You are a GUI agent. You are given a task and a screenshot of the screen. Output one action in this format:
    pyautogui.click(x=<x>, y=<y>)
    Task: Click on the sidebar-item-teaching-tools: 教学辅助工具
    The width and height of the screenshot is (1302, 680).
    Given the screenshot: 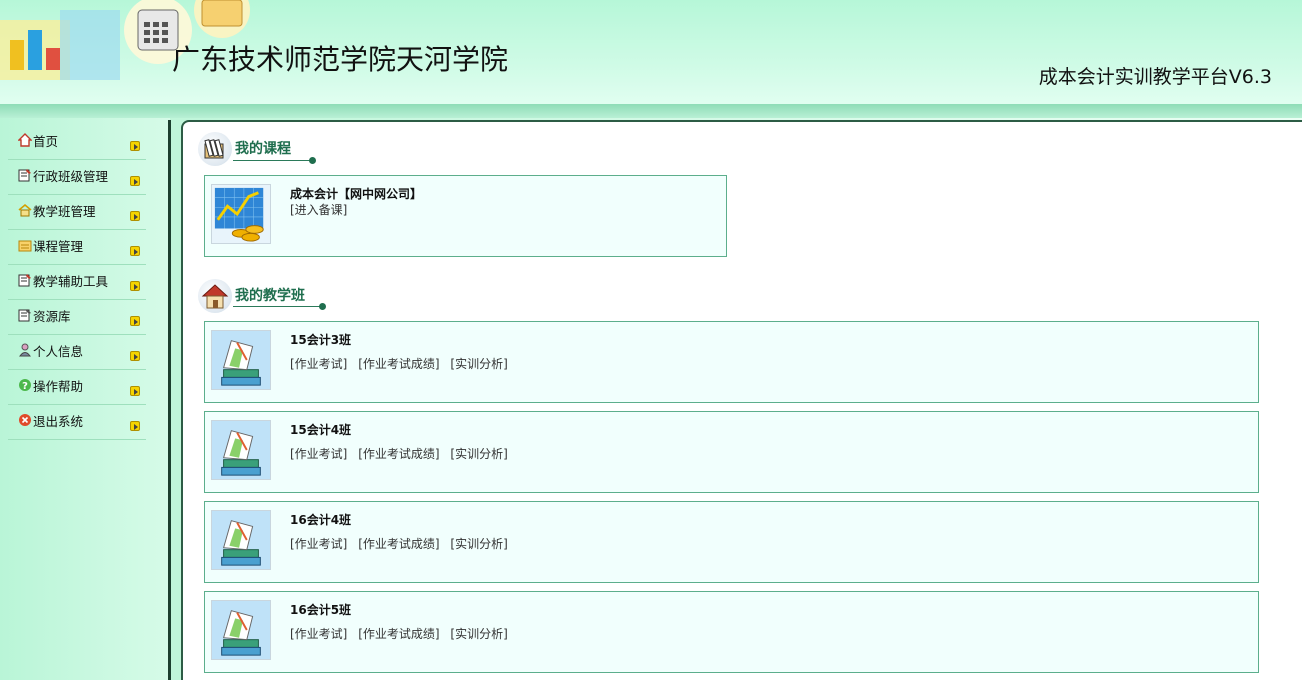 What is the action you would take?
    pyautogui.click(x=77, y=282)
    